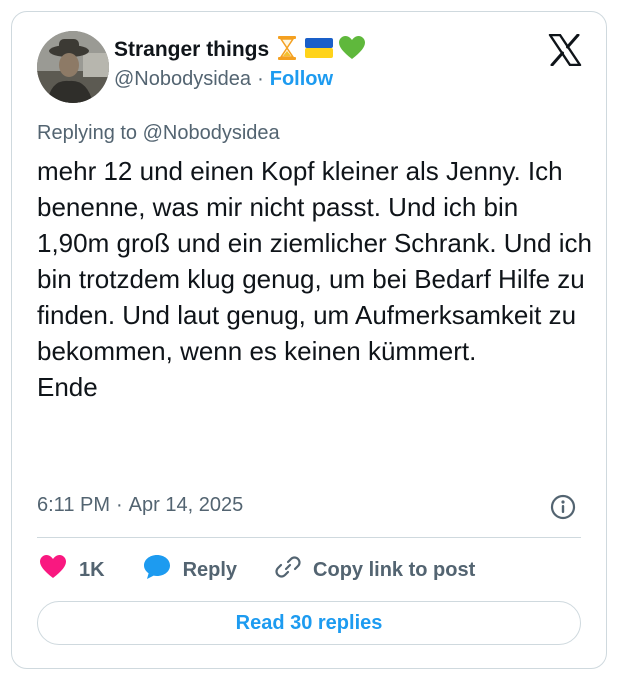  What do you see at coordinates (73, 505) in the screenshot?
I see `tweet-time: 6:11 PM` at bounding box center [73, 505].